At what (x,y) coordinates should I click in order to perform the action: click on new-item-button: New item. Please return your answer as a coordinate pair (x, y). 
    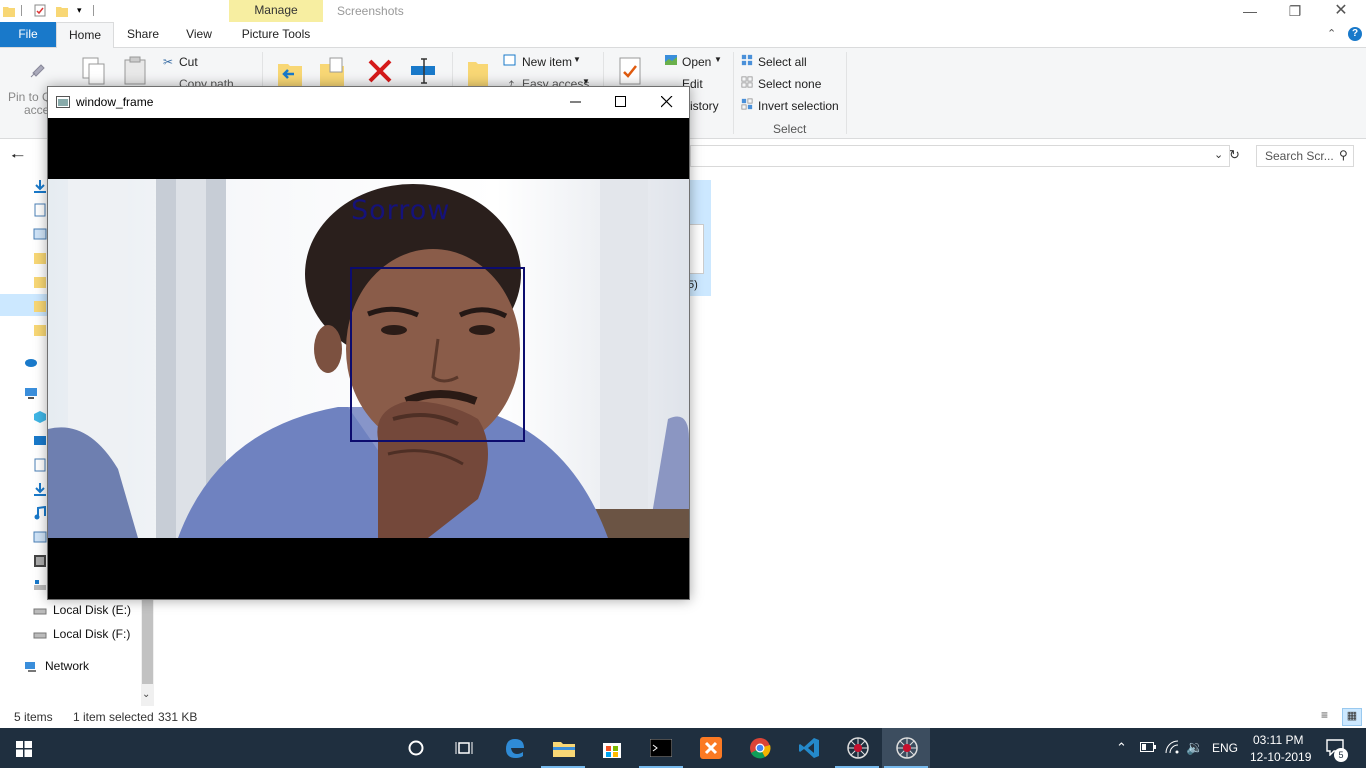
    Looking at the image, I should click on (547, 62).